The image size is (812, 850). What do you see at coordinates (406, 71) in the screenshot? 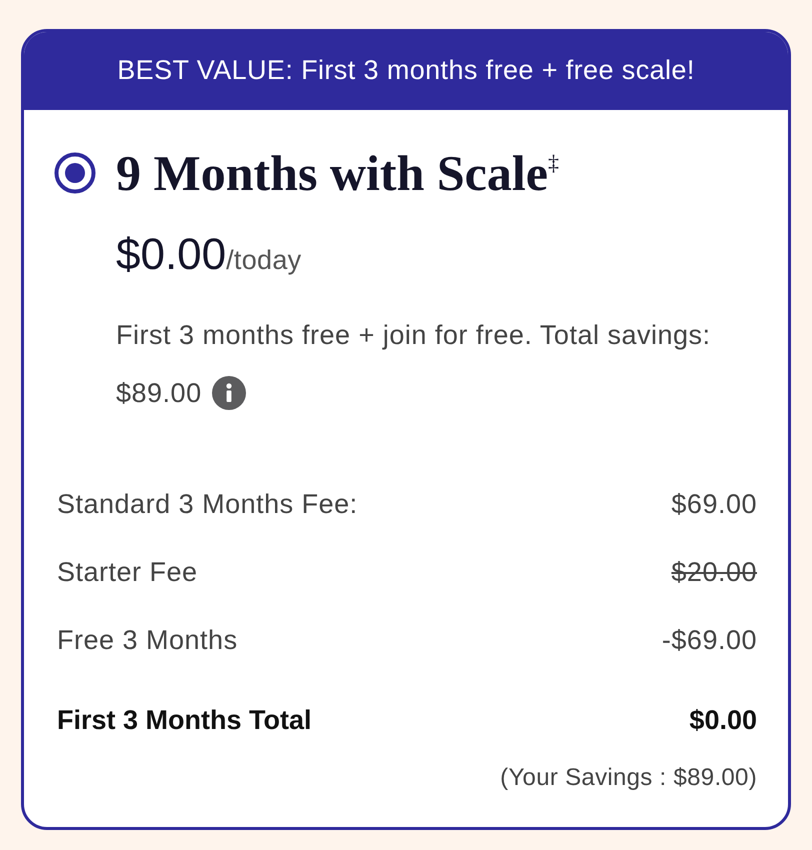
I see `best-value-banner: BEST VALUE: First 3 months free + free scale!` at bounding box center [406, 71].